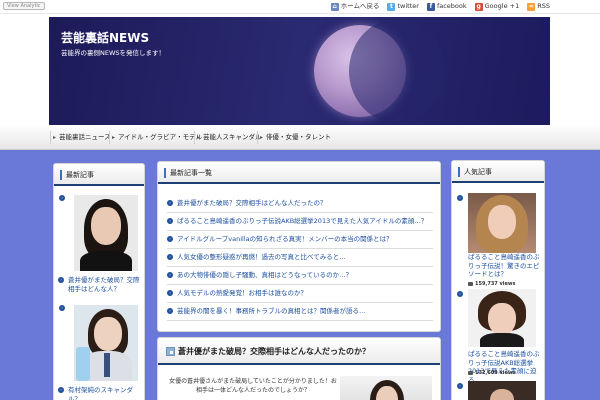 This screenshot has width=600, height=400. Describe the element at coordinates (495, 284) in the screenshot. I see `view-count-value: 159,737 views` at that location.